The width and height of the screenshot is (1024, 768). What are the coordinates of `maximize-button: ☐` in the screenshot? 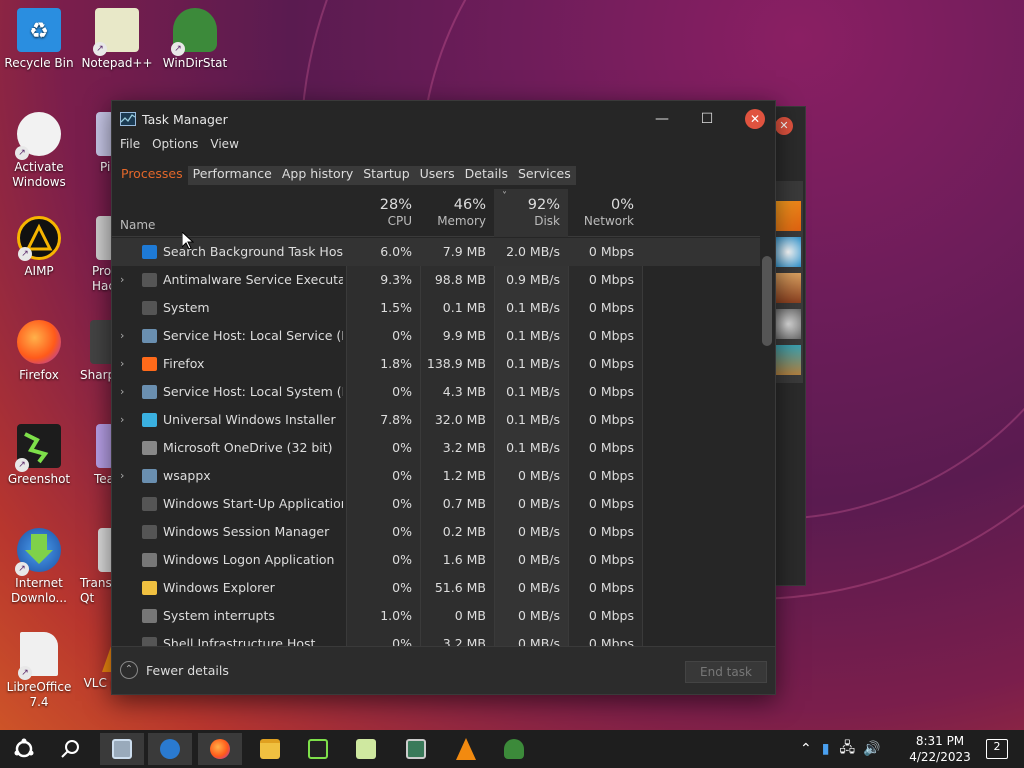 It's located at (707, 119).